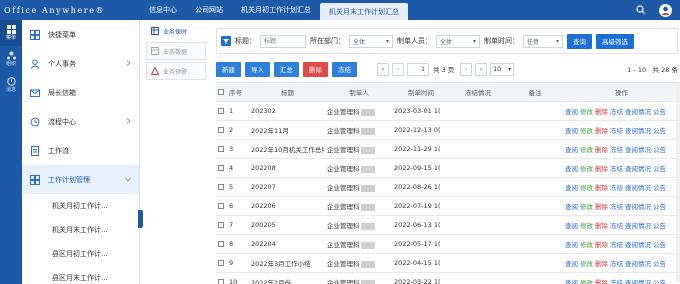  What do you see at coordinates (447, 111) in the screenshot?
I see `table-row: 1 202302 企业管理科 2023-03-01 1(查阅 修改 删除 冻结 查阅情况 公告` at bounding box center [447, 111].